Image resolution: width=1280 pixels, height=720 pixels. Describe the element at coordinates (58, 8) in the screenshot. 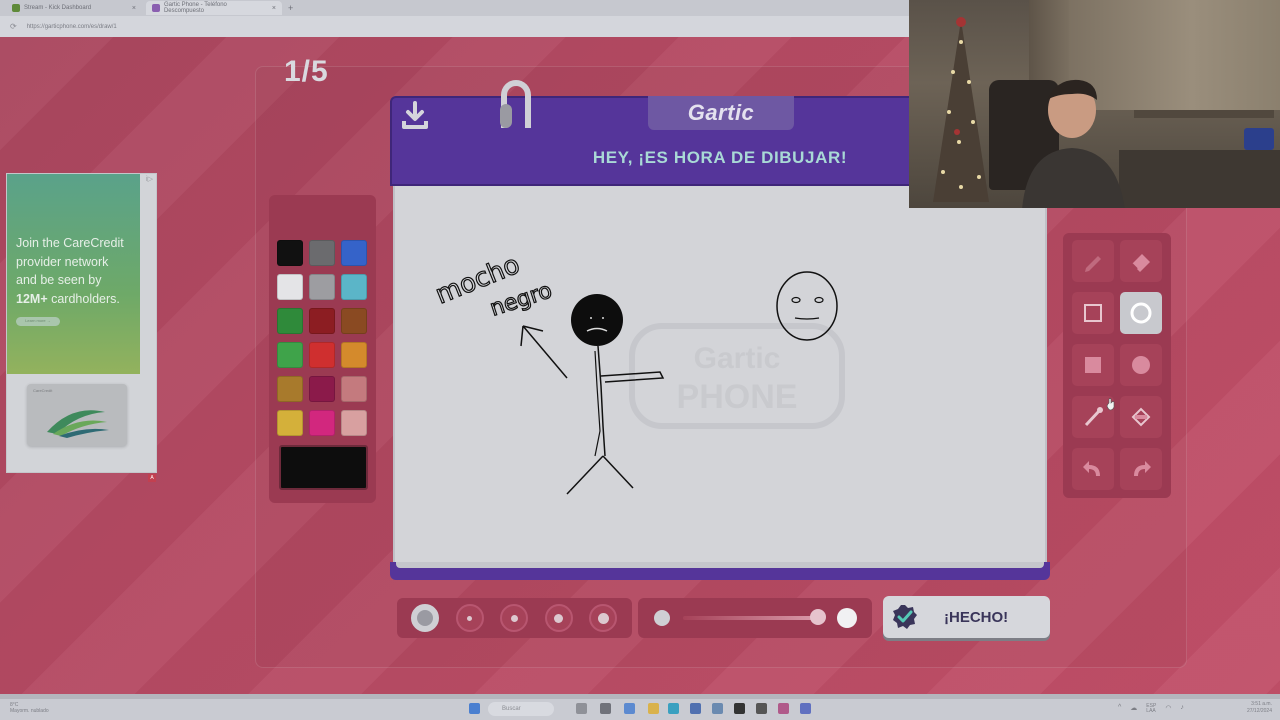

I see `tab-label: Stream - Kick Dashboard` at that location.